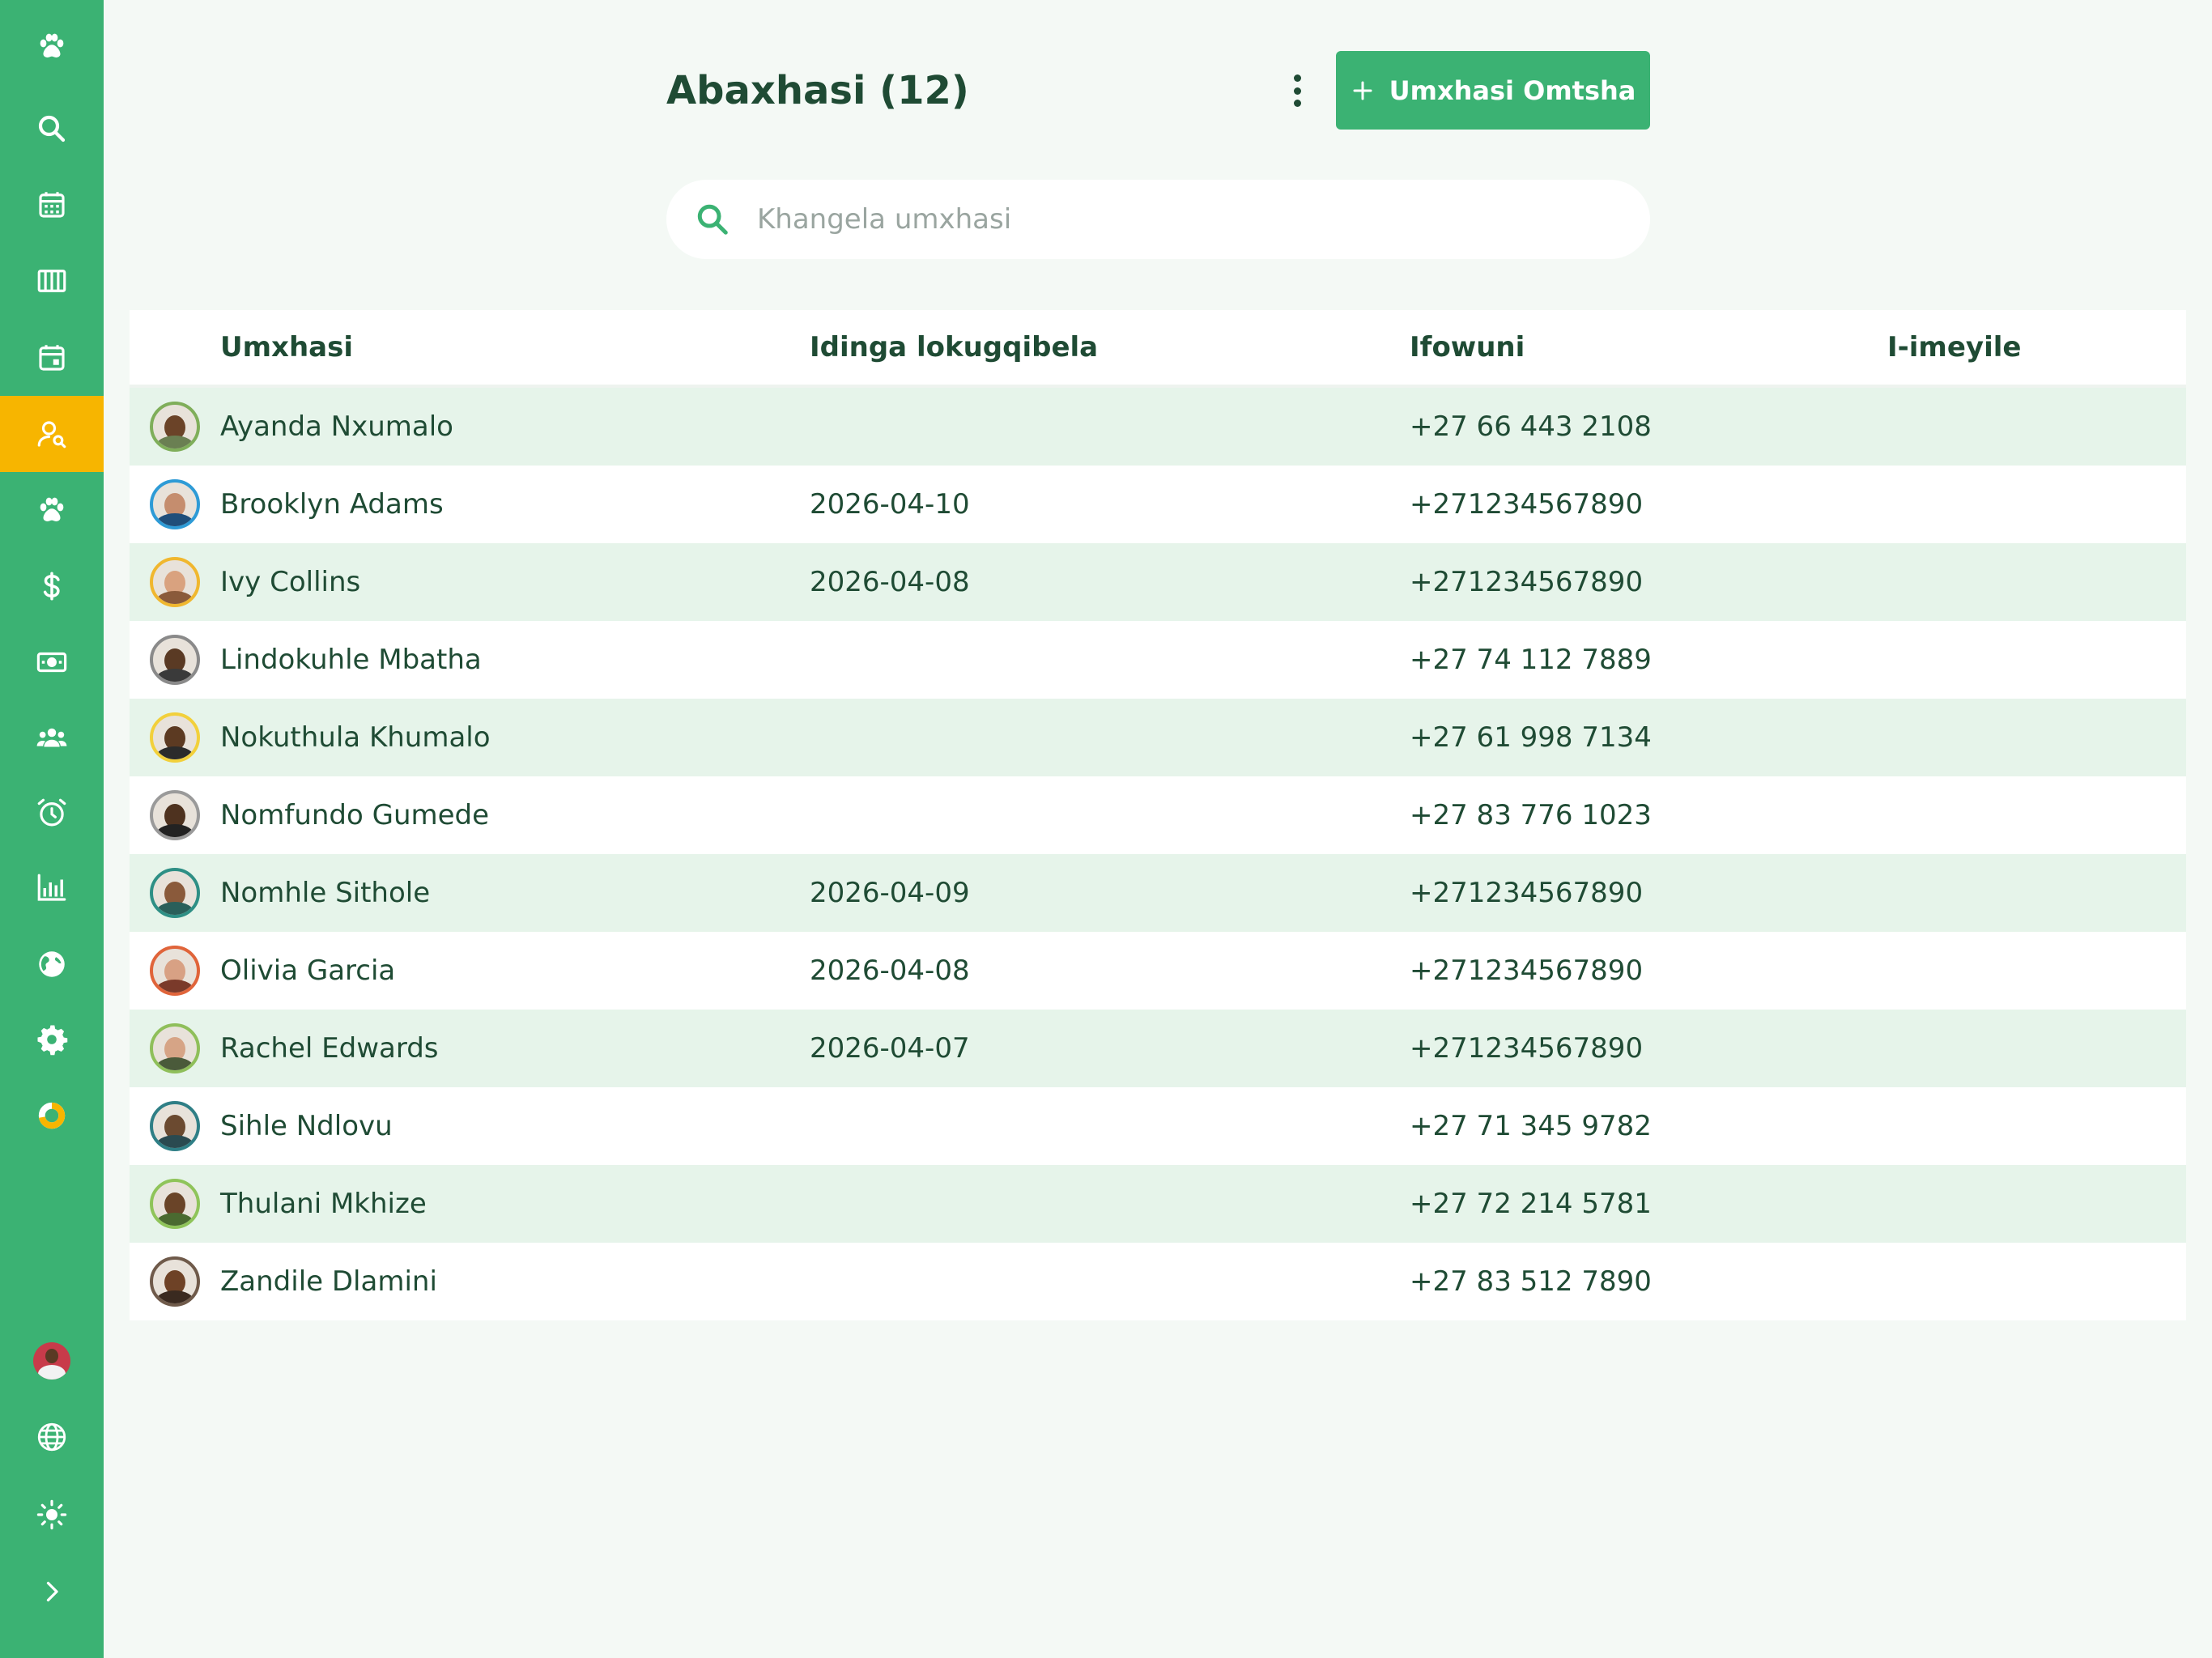 Image resolution: width=2212 pixels, height=1658 pixels. Describe the element at coordinates (515, 1204) in the screenshot. I see `client-name: Thulani Mkhize` at that location.